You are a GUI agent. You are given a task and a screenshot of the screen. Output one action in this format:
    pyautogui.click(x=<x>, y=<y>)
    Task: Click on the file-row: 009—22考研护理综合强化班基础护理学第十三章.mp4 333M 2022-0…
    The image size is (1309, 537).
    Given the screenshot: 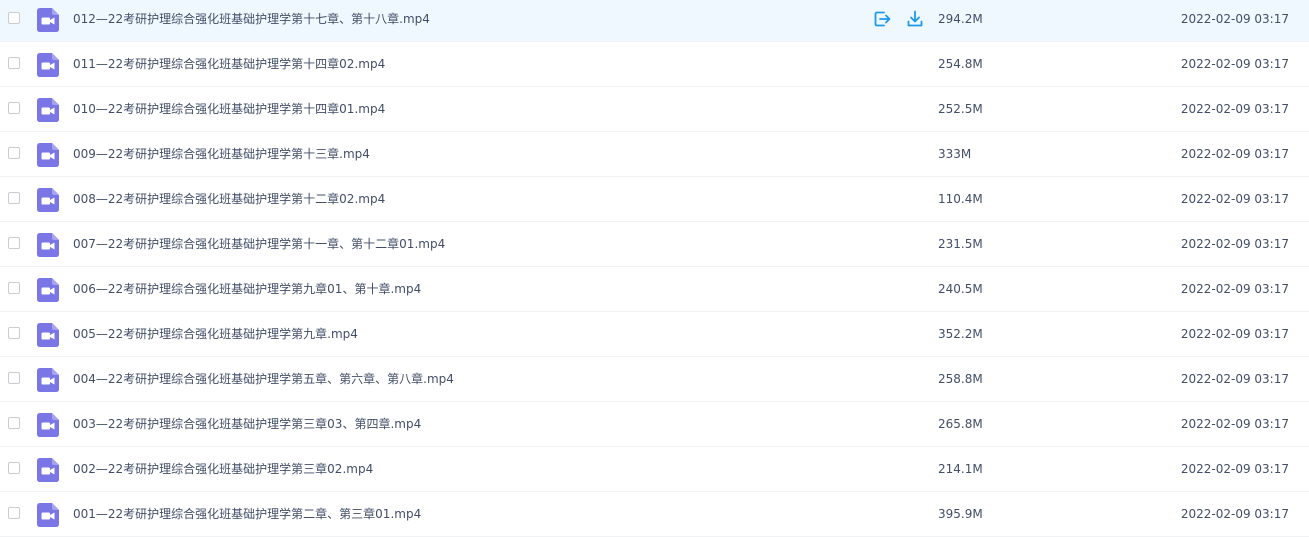 What is the action you would take?
    pyautogui.click(x=654, y=154)
    